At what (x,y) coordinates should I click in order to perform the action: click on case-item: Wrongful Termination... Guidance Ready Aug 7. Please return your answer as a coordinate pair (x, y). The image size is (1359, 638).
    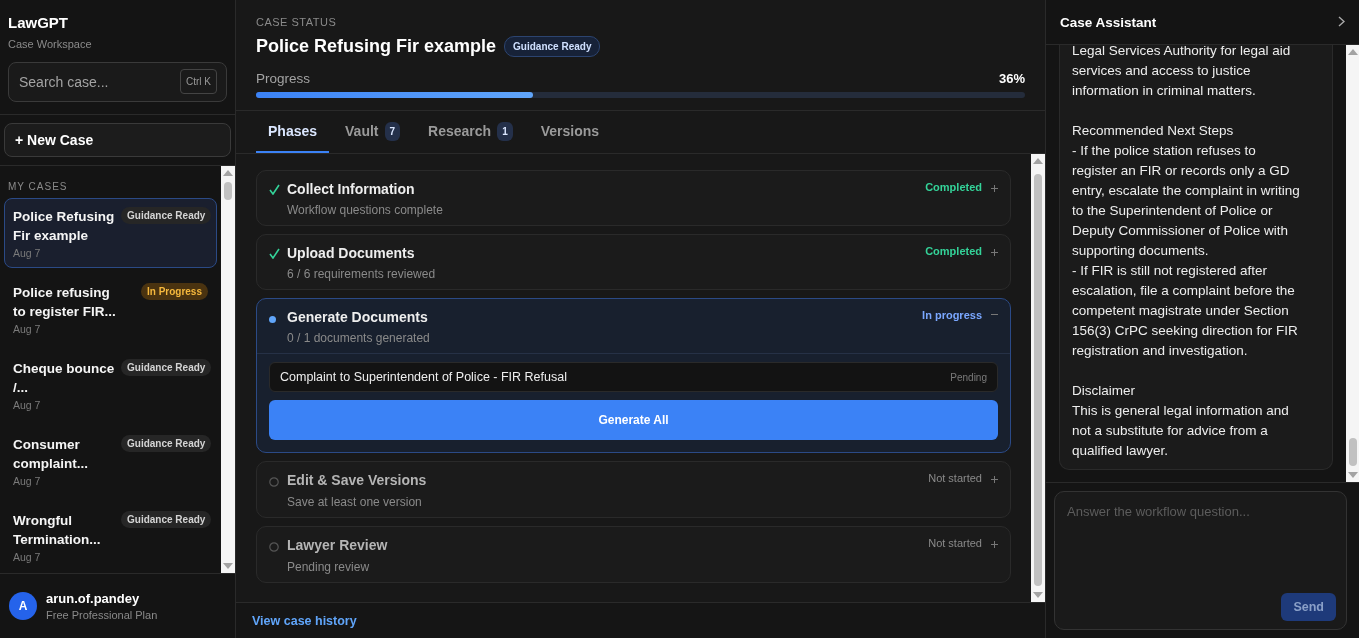
    Looking at the image, I should click on (110, 537).